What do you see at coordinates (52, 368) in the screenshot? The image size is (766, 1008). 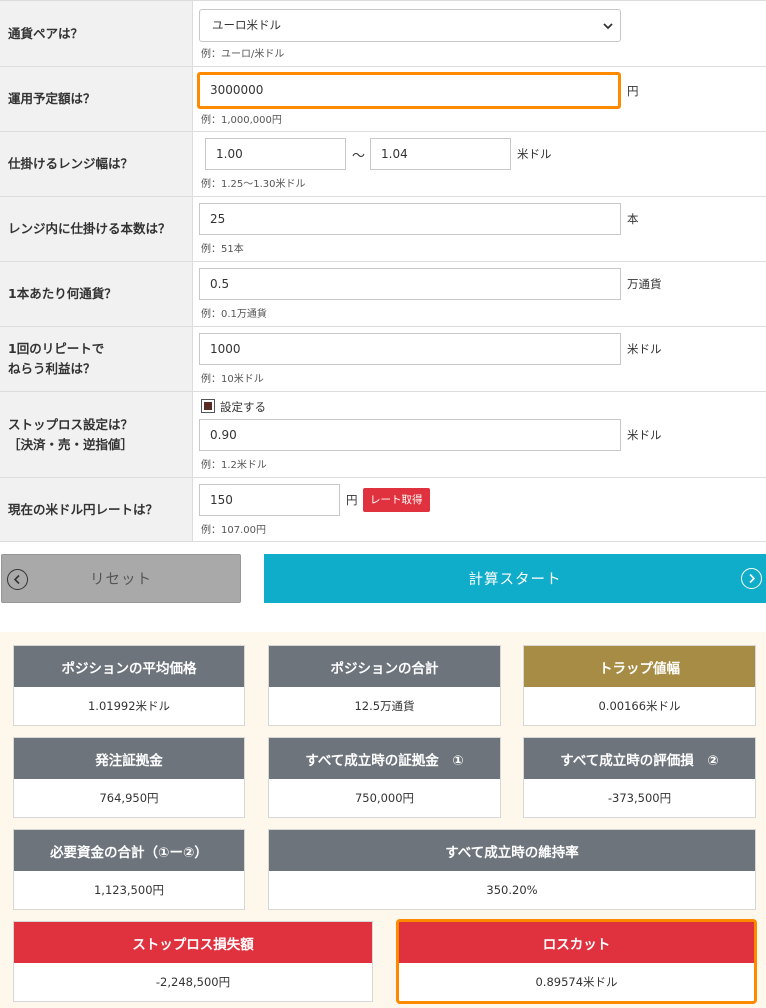 I see `label-profit-line2: ねらう利益は？` at bounding box center [52, 368].